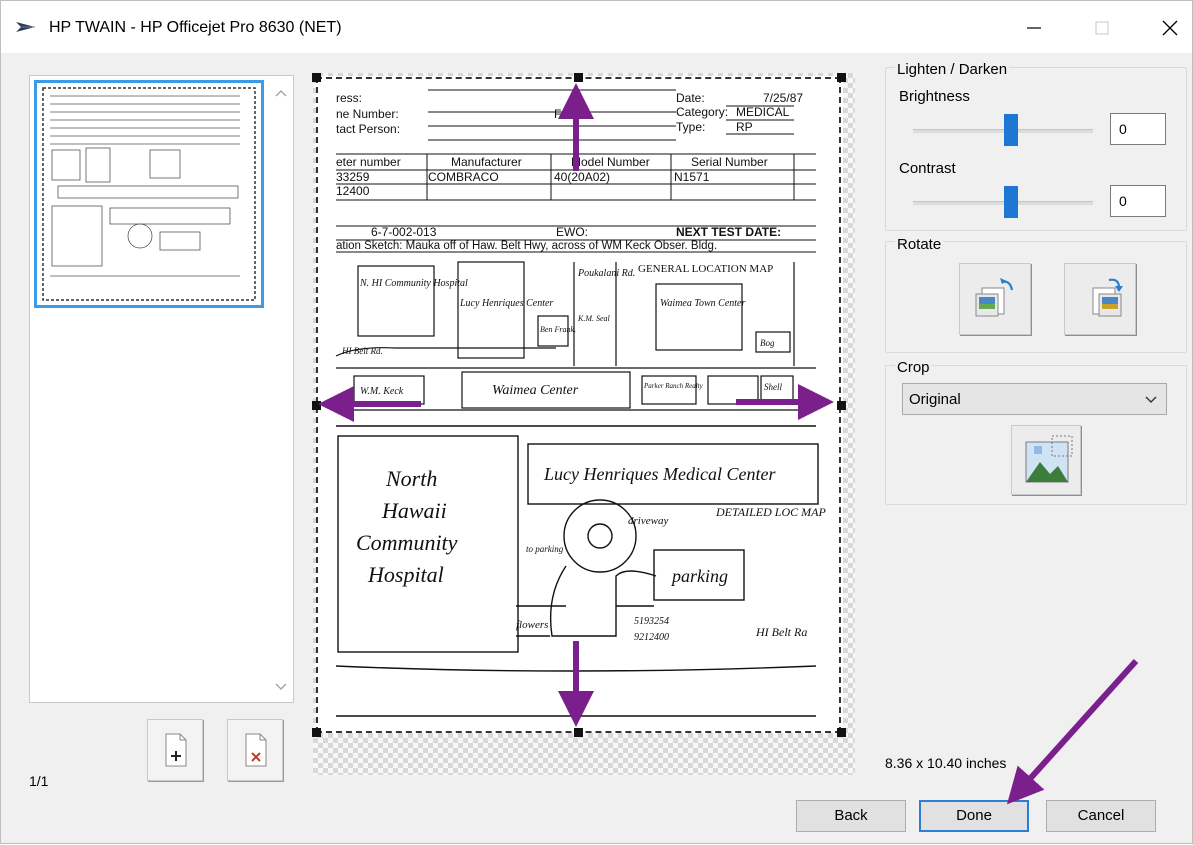 Image resolution: width=1193 pixels, height=845 pixels. What do you see at coordinates (316, 77) in the screenshot?
I see `crop-handle-top-left` at bounding box center [316, 77].